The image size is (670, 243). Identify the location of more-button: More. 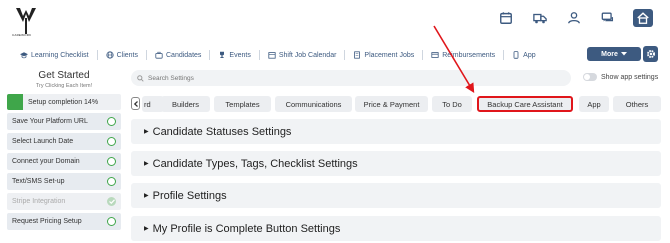
(614, 54).